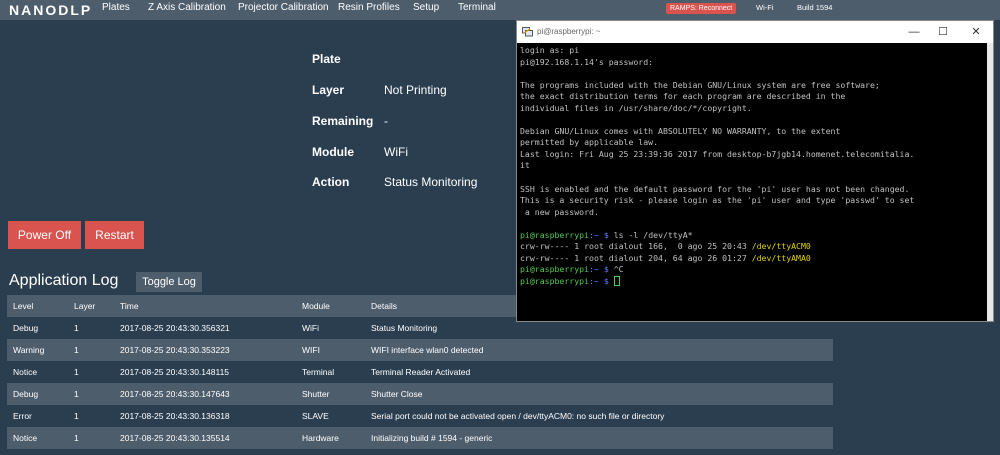 The width and height of the screenshot is (1000, 455). What do you see at coordinates (22, 416) in the screenshot?
I see `cell-level: Error` at bounding box center [22, 416].